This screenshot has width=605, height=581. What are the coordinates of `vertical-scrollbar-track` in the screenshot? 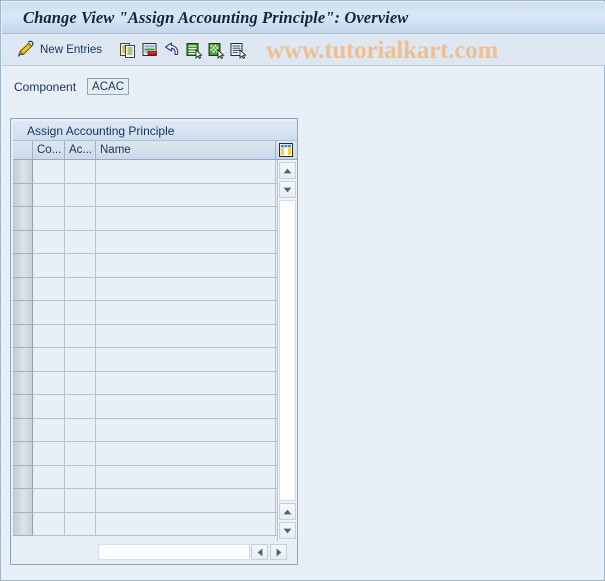 It's located at (287, 350).